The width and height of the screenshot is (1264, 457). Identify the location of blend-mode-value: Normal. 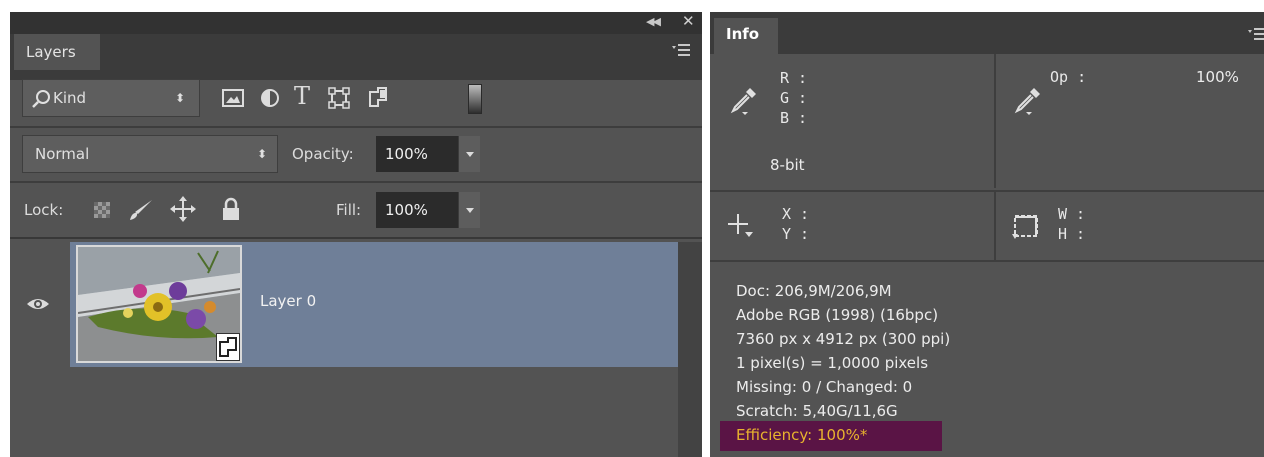
(62, 154).